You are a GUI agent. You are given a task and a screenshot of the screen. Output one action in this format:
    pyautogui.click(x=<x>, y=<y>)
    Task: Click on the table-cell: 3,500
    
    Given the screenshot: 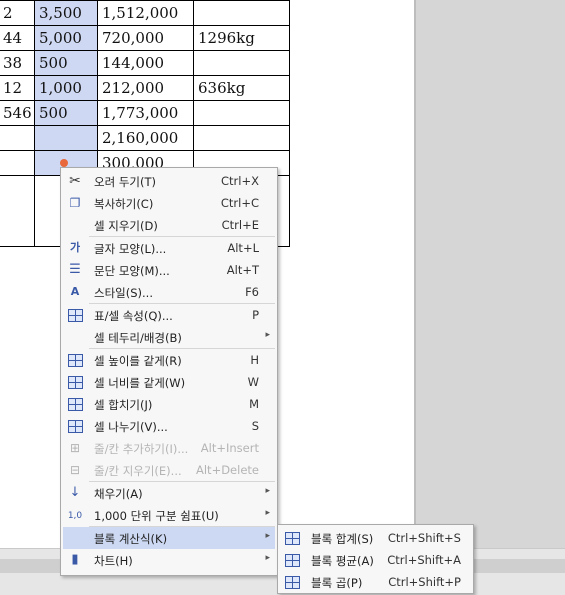 What is the action you would take?
    pyautogui.click(x=66, y=13)
    